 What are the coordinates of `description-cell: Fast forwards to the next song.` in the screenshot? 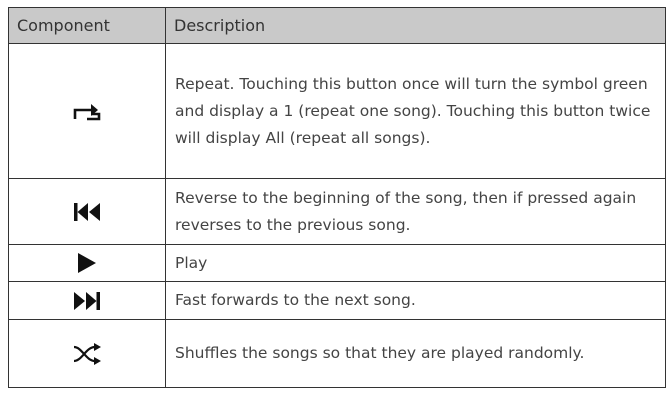 It's located at (415, 300).